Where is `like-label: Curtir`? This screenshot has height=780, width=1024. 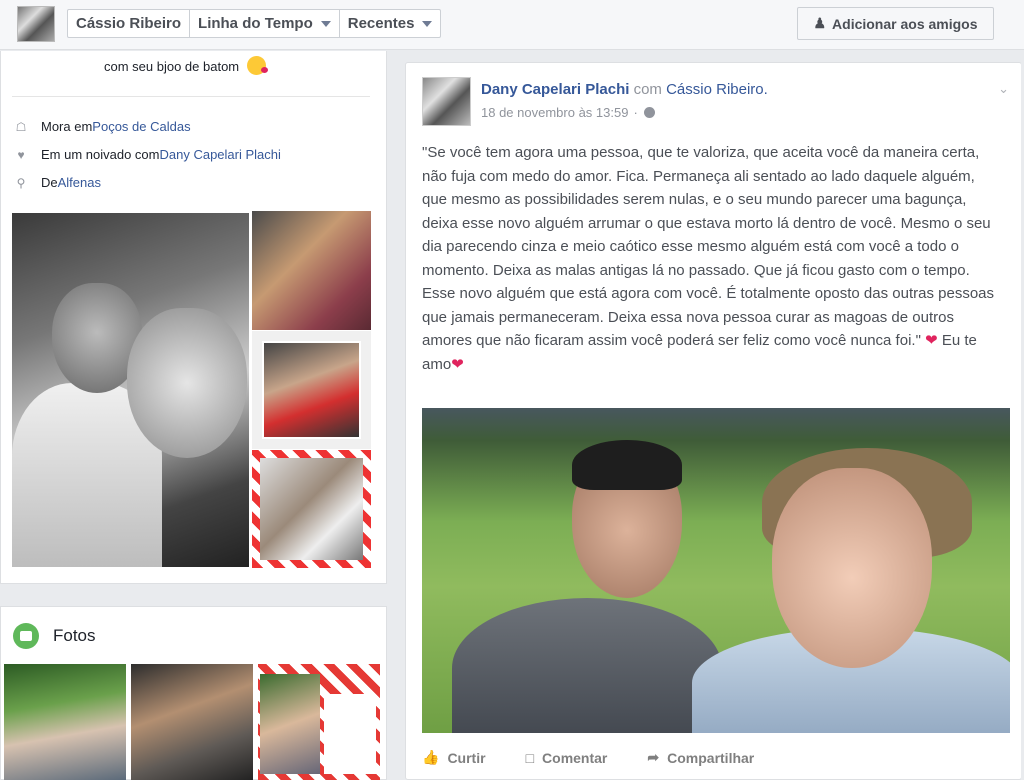 like-label: Curtir is located at coordinates (466, 757).